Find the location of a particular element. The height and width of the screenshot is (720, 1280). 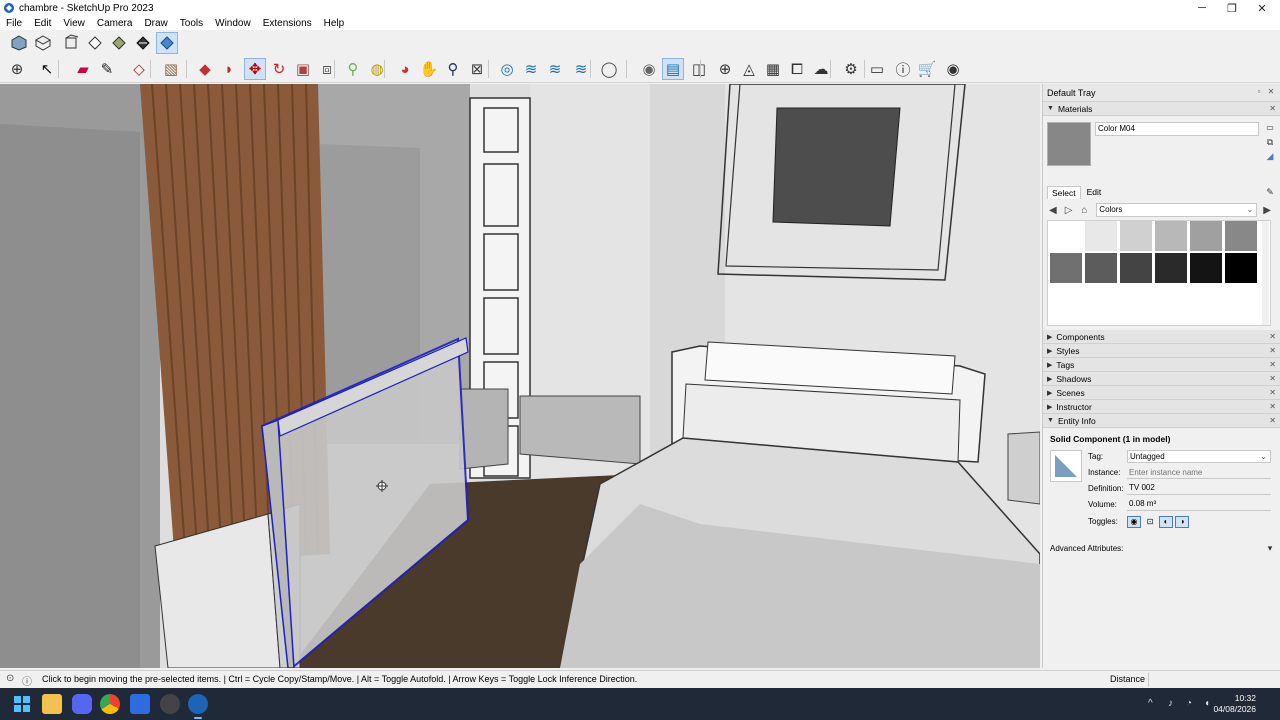

material-name-field: Color M04 is located at coordinates (1177, 129).